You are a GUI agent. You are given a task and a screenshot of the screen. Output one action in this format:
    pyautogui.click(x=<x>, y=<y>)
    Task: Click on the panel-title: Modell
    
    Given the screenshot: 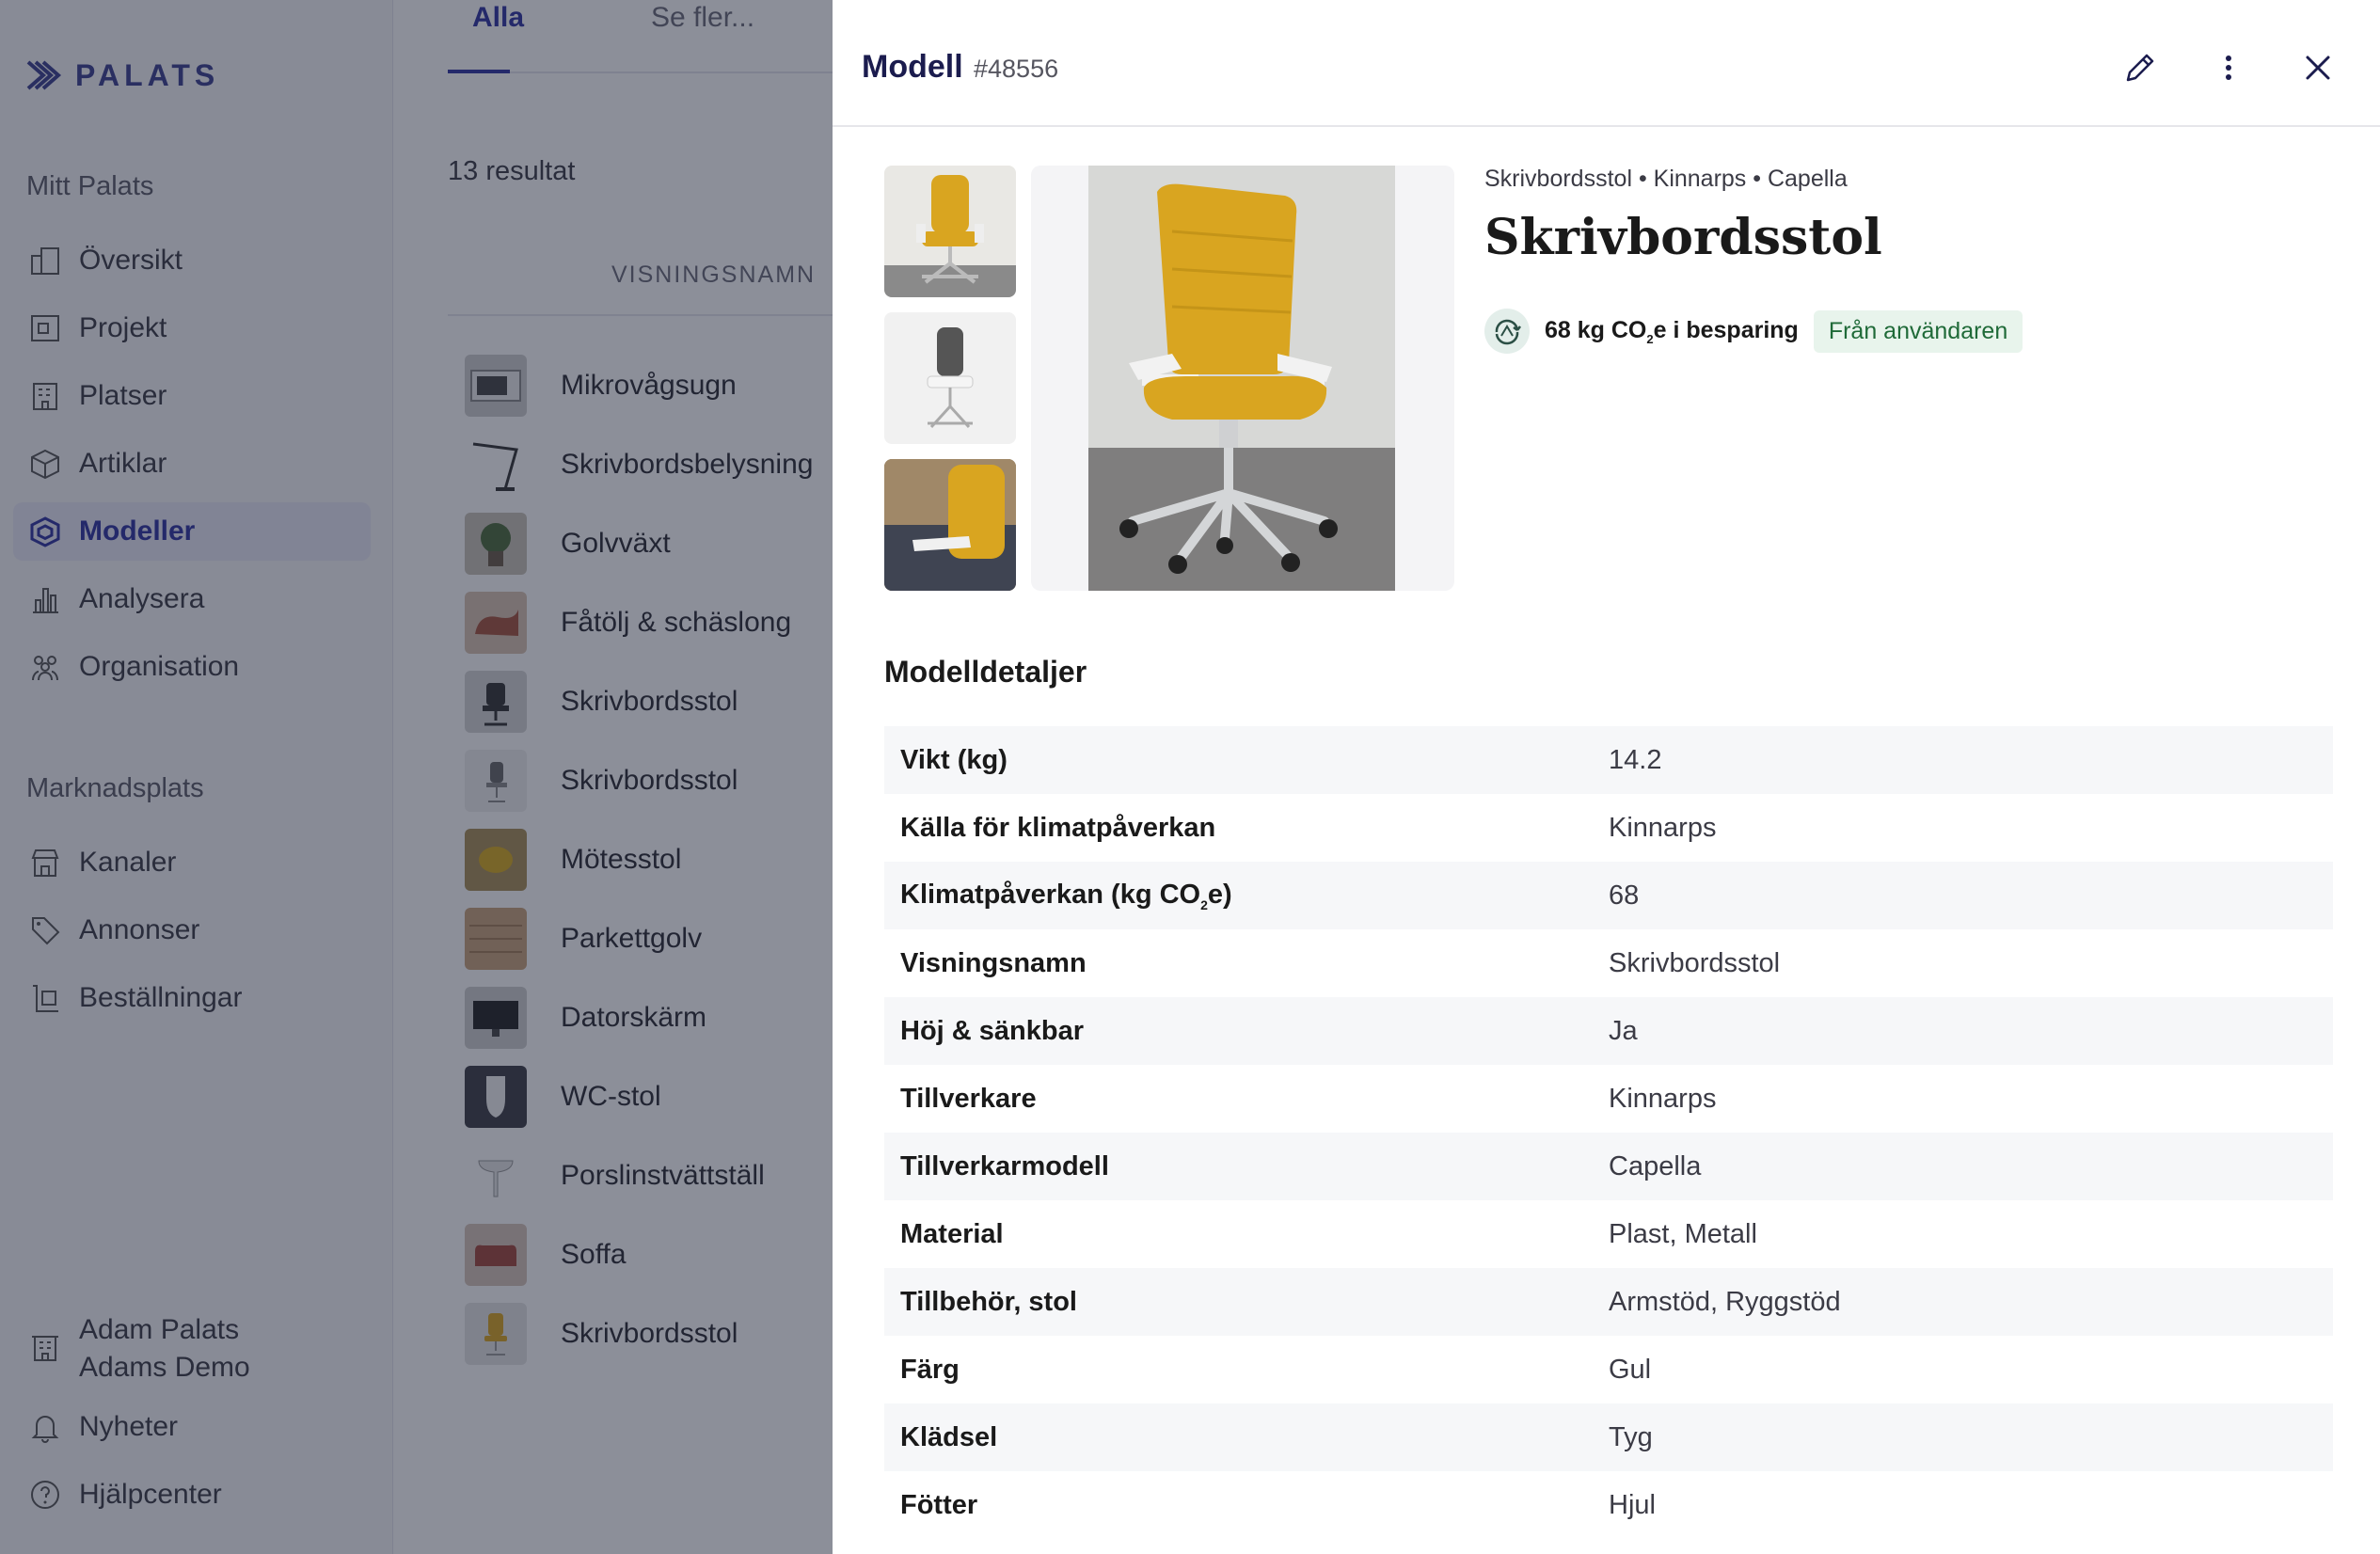 What is the action you would take?
    pyautogui.click(x=912, y=67)
    